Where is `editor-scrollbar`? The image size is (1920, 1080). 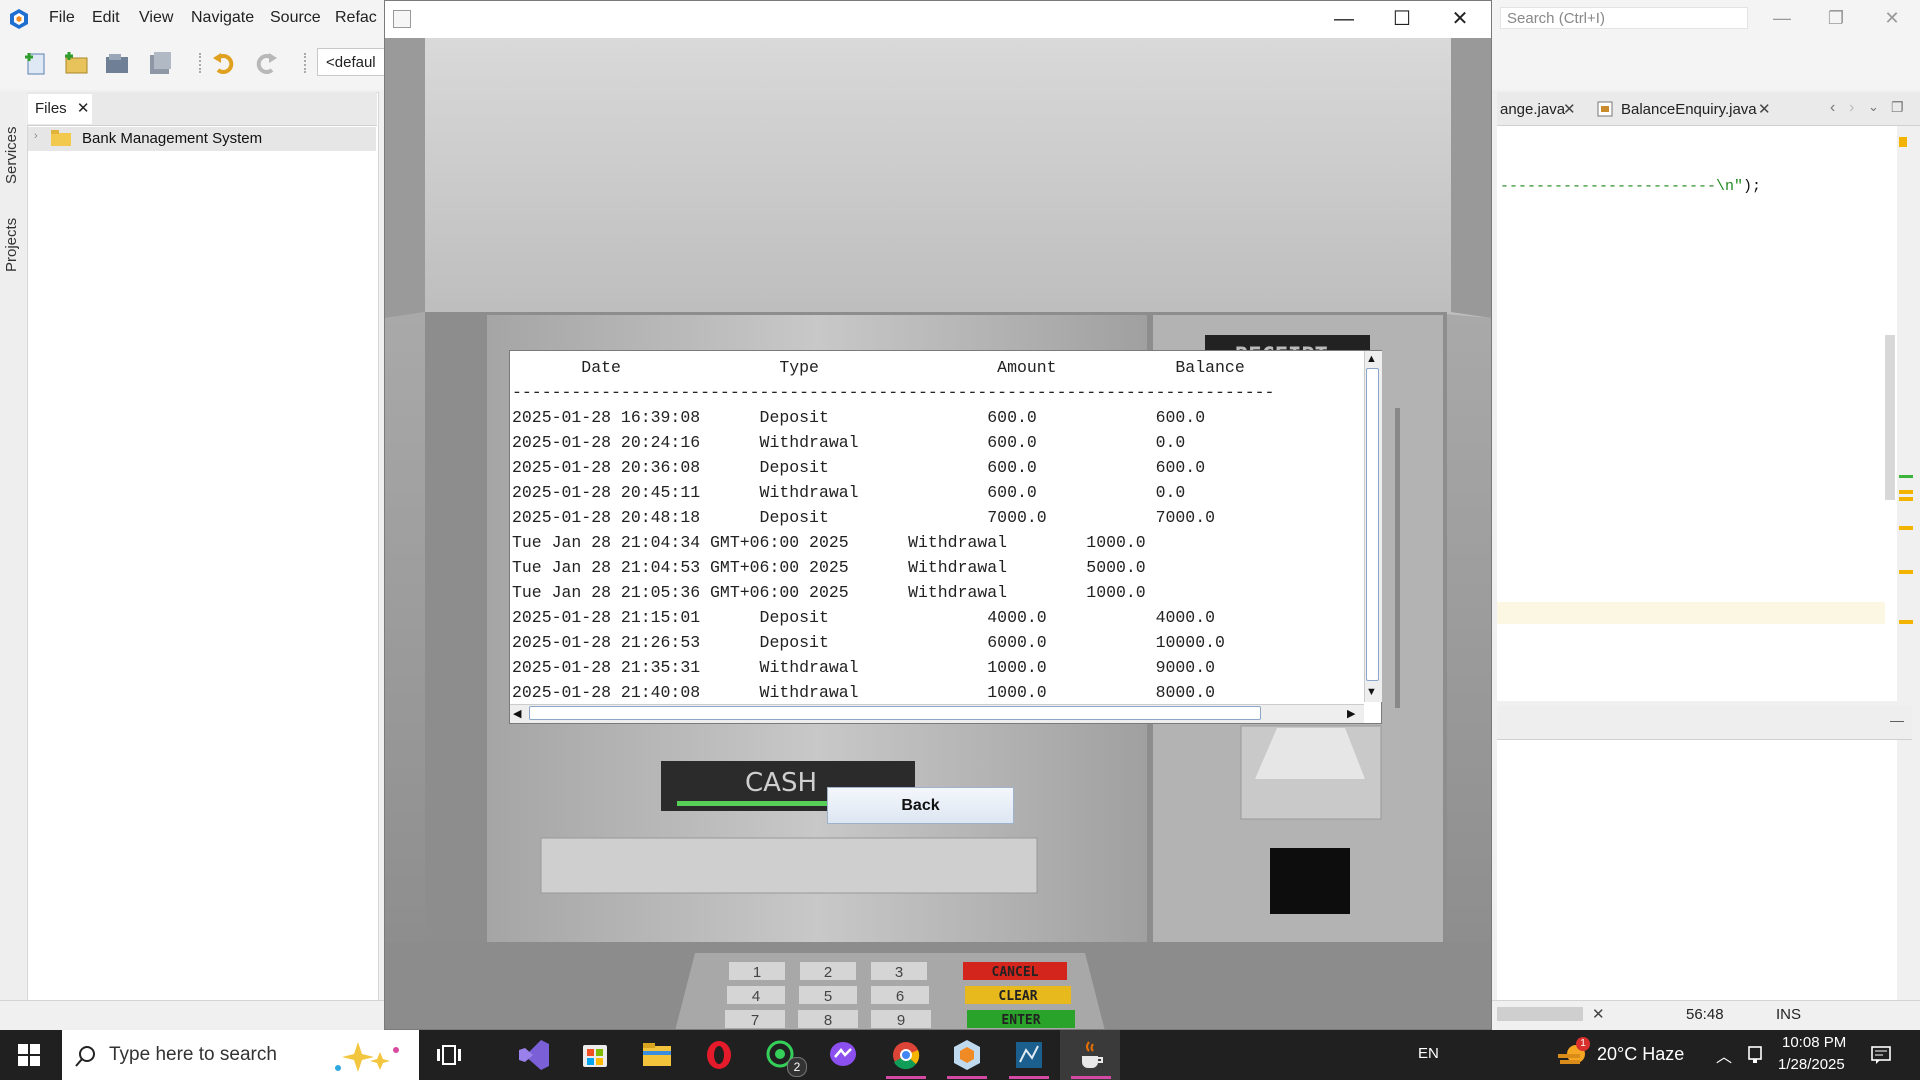
editor-scrollbar is located at coordinates (1890, 417).